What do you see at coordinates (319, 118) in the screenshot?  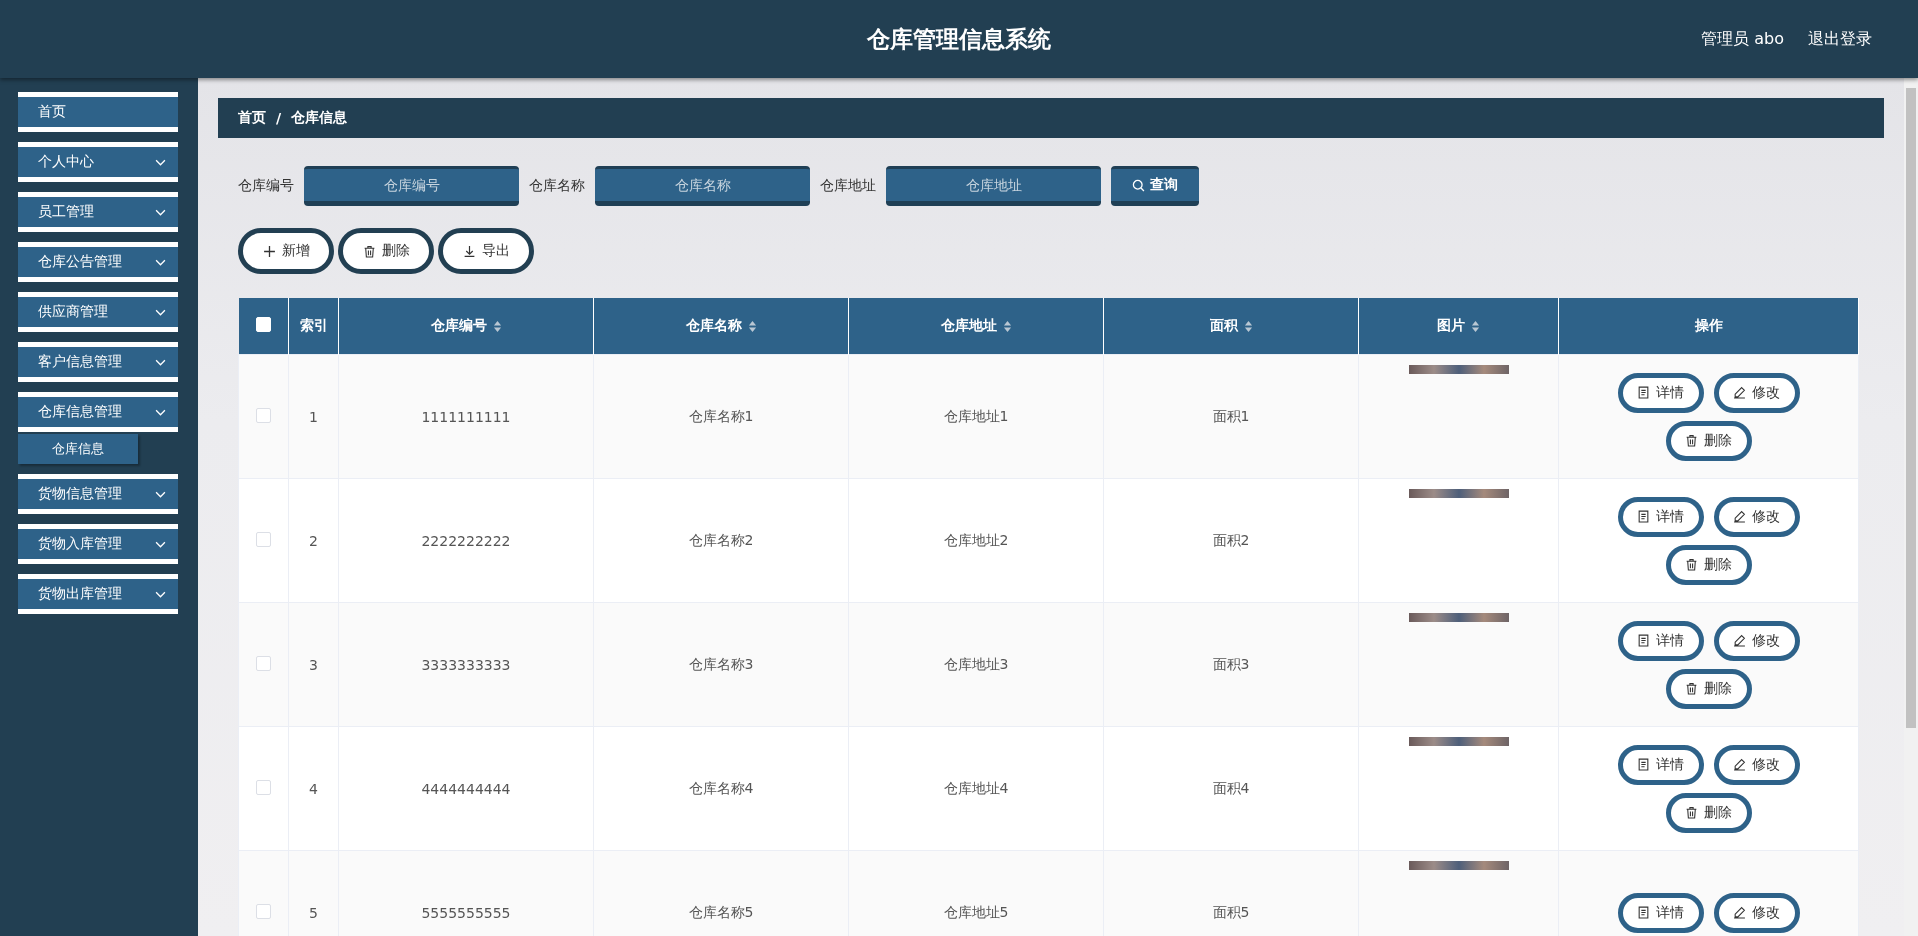 I see `breadcrumb-link: 仓库信息` at bounding box center [319, 118].